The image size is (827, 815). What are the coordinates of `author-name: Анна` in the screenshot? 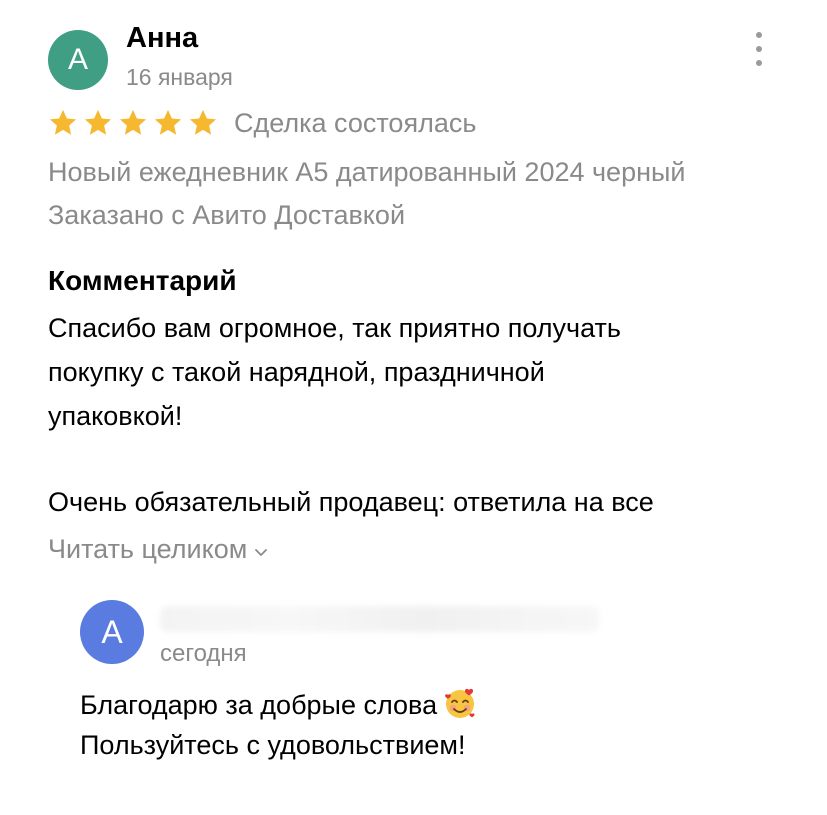 It's located at (162, 38).